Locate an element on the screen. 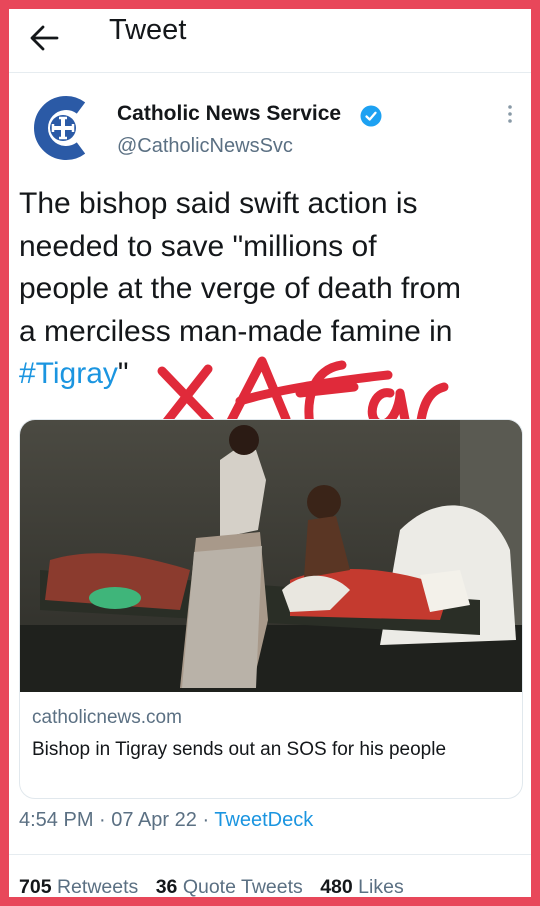 This screenshot has width=540, height=906. more-options-icon is located at coordinates (510, 114).